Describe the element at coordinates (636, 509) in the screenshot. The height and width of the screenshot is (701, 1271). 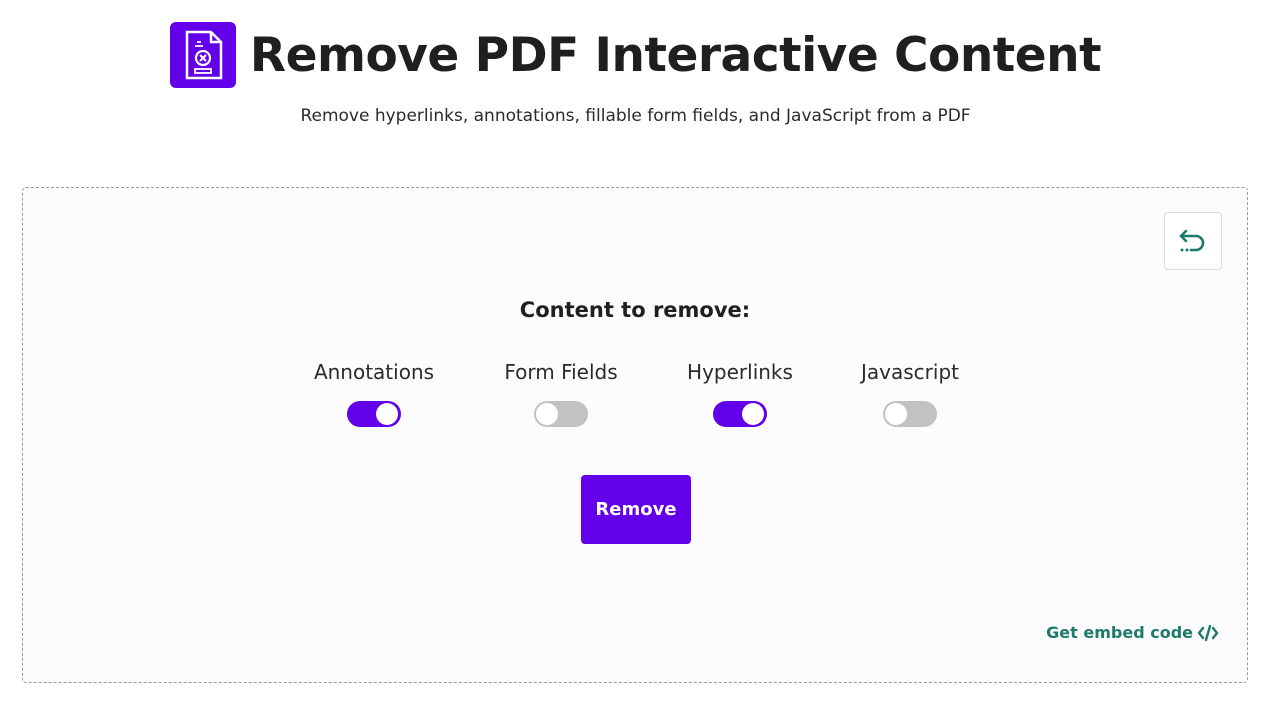
I see `remove-button: Remove` at that location.